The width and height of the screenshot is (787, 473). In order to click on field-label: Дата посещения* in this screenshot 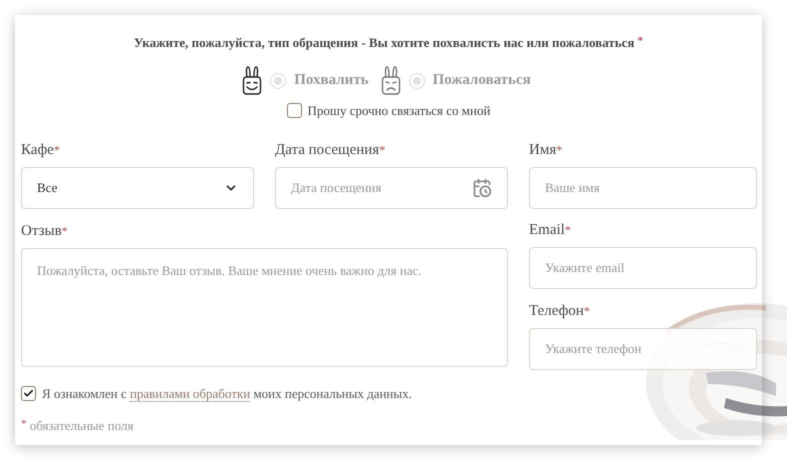, I will do `click(330, 150)`.